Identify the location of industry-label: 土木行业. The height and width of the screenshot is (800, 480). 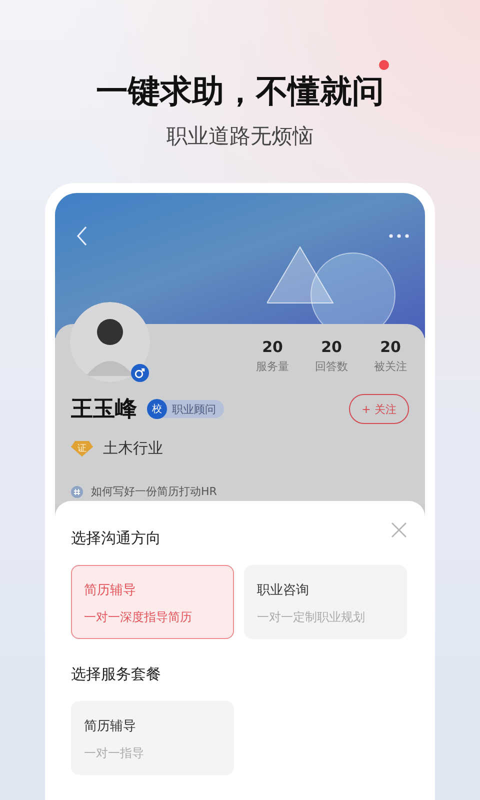
(133, 448).